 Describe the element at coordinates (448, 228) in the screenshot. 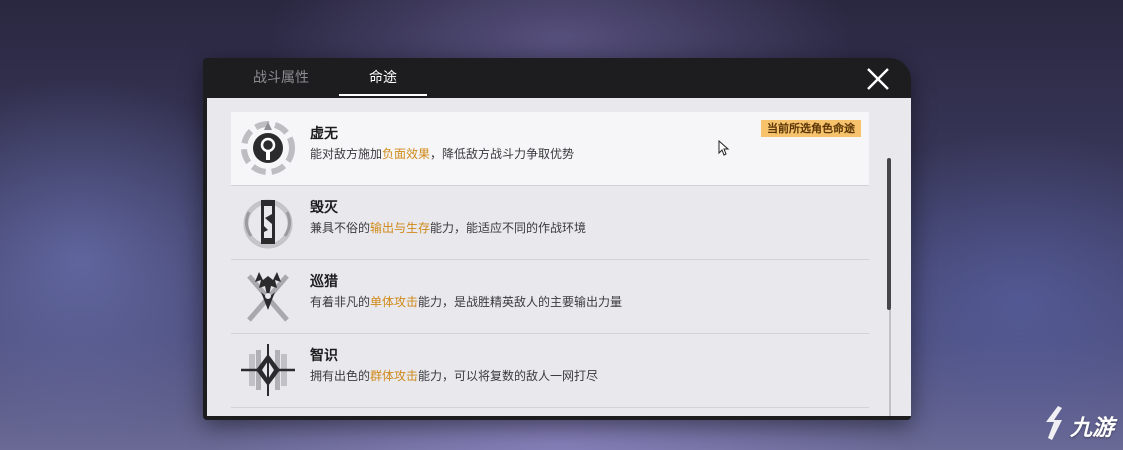

I see `path-description: 兼具不俗的输出与生存能力，能适应不同的作战环境` at that location.